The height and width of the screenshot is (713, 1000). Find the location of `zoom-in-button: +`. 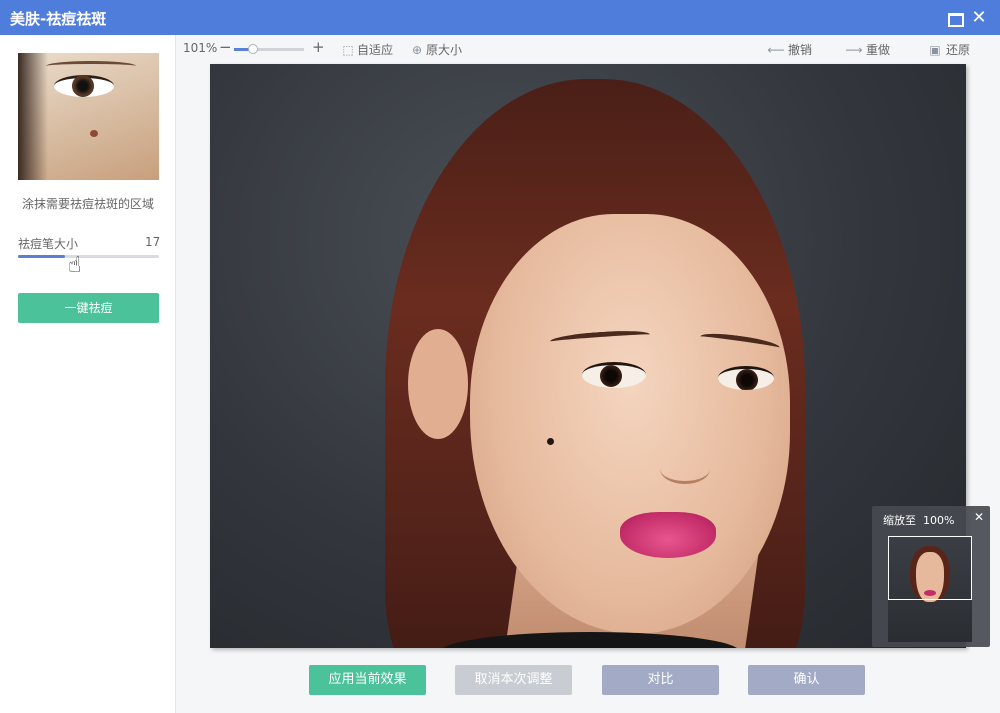

zoom-in-button: + is located at coordinates (318, 47).